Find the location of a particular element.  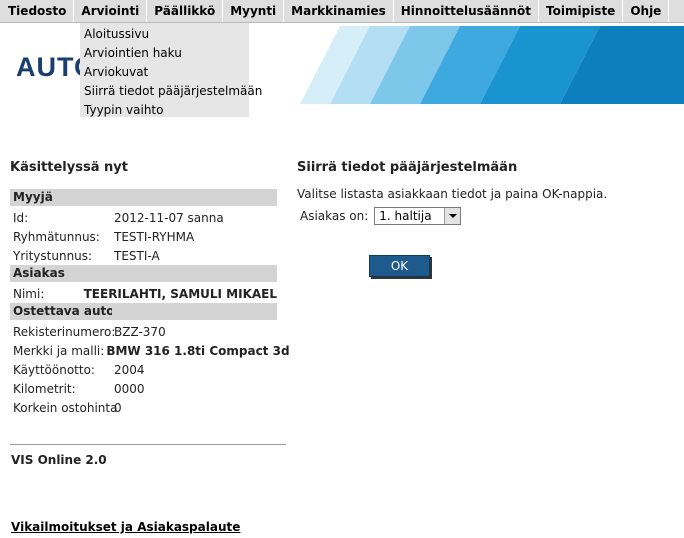

info-key: Nimi: is located at coordinates (29, 293).